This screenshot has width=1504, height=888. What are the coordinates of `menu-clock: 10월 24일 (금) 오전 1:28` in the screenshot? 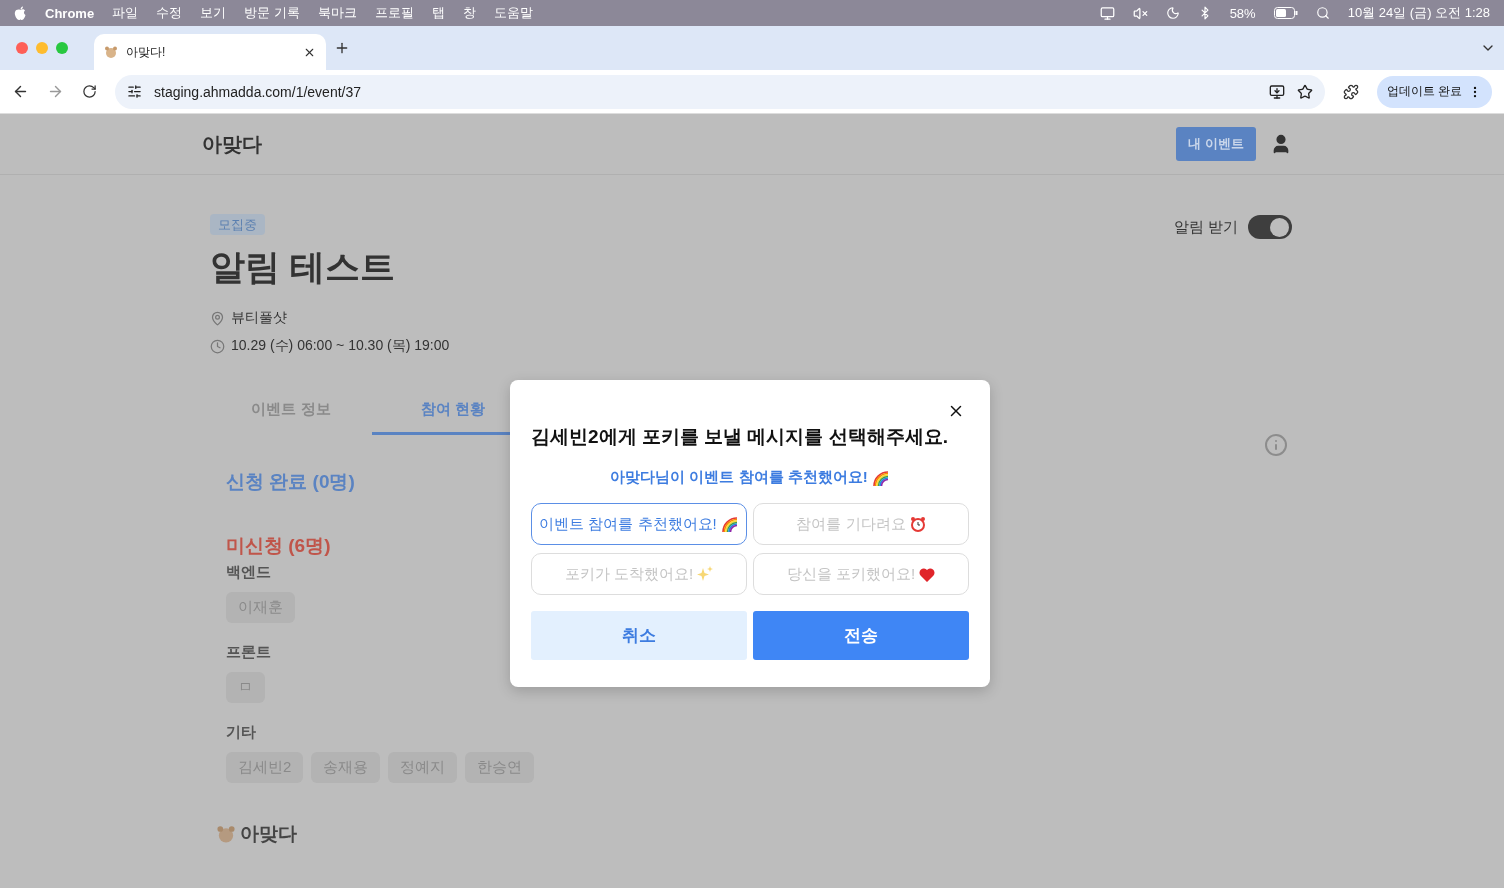 It's located at (1418, 13).